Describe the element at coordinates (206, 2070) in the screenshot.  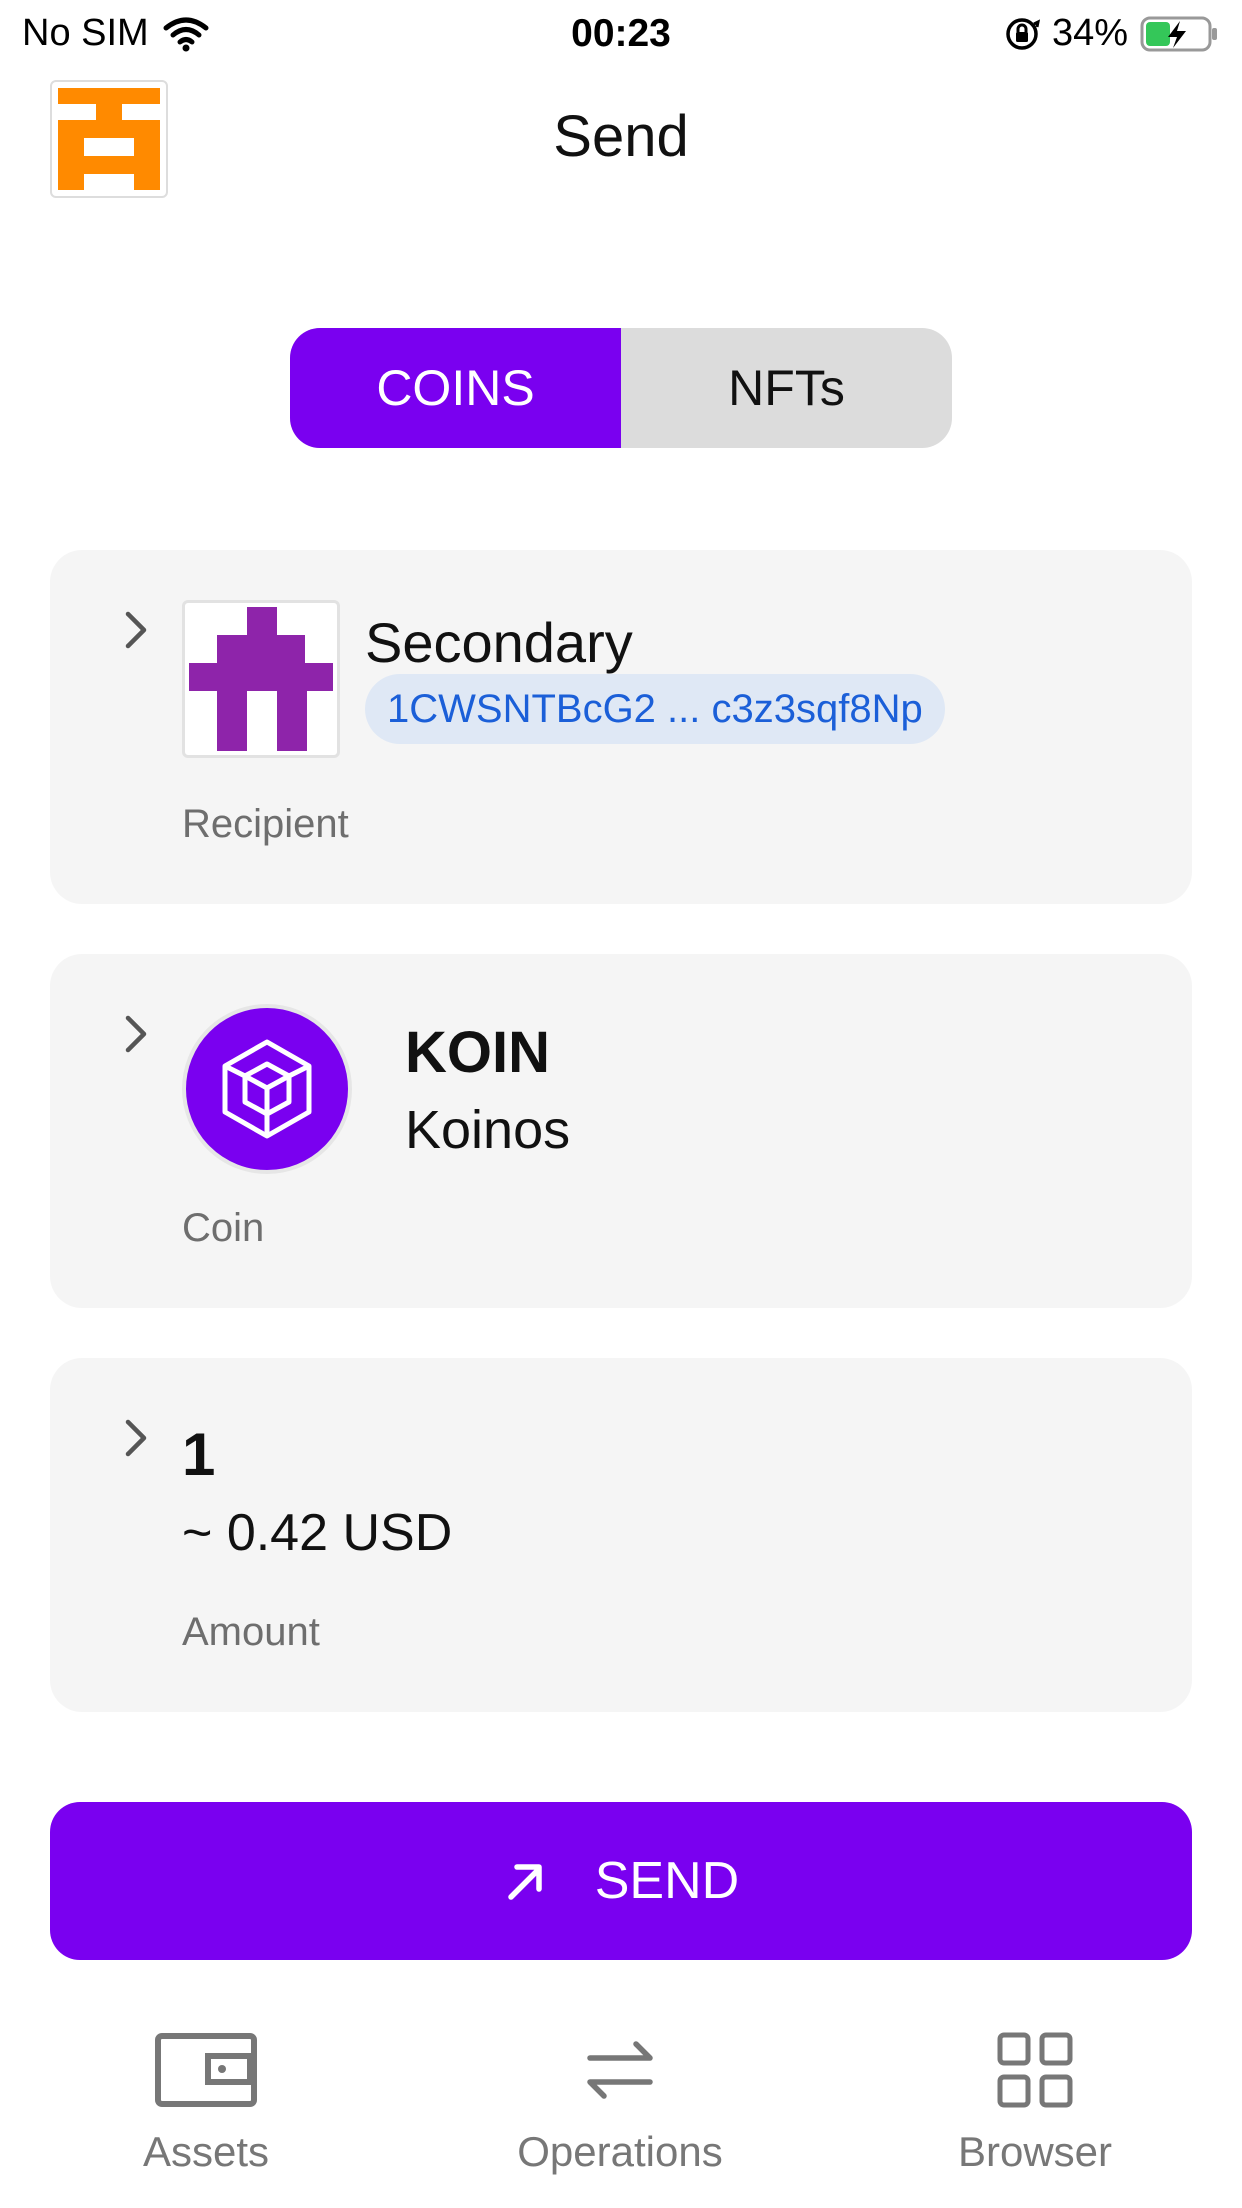
I see `wallet-icon` at that location.